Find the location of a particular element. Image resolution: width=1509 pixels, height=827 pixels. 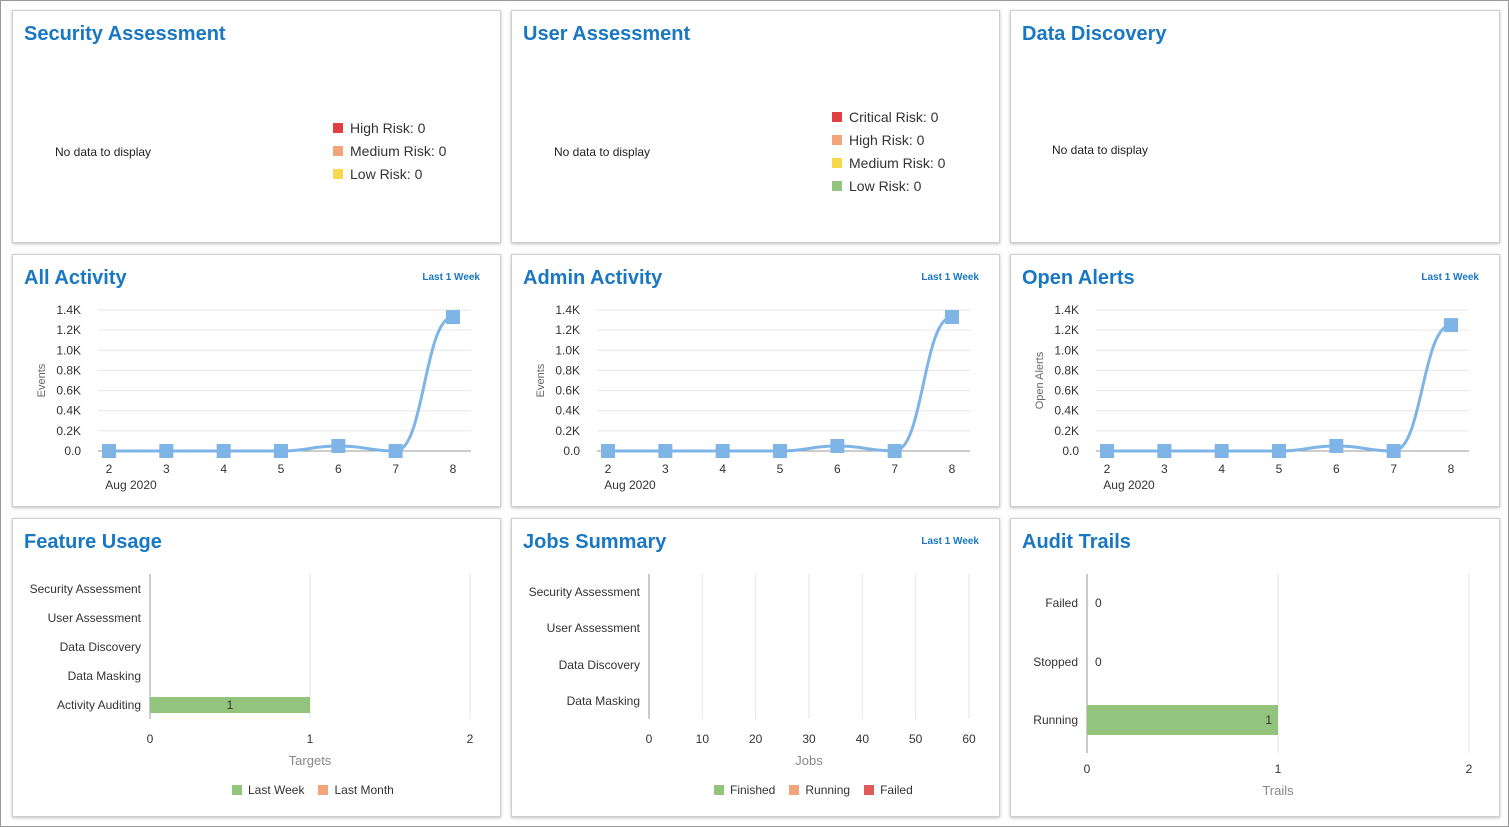

last-week-swatch is located at coordinates (237, 790).